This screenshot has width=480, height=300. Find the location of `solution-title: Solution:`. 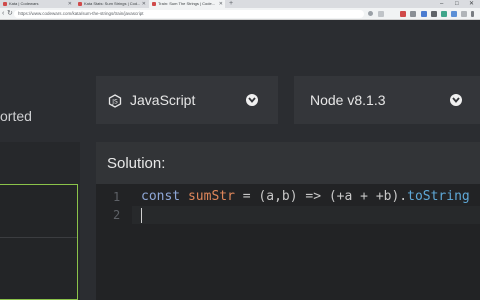

solution-title: Solution: is located at coordinates (136, 163).